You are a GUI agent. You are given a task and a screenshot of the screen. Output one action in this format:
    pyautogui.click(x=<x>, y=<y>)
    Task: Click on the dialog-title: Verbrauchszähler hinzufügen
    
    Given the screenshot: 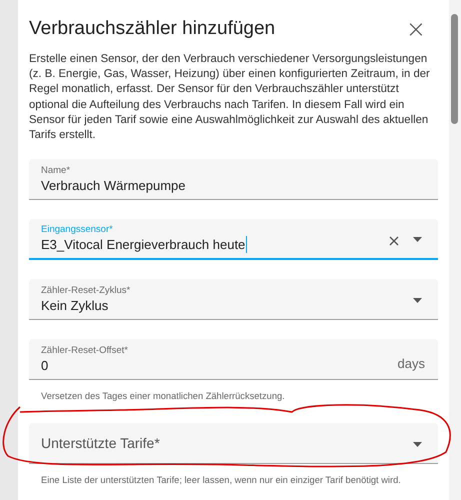 What is the action you would take?
    pyautogui.click(x=152, y=28)
    